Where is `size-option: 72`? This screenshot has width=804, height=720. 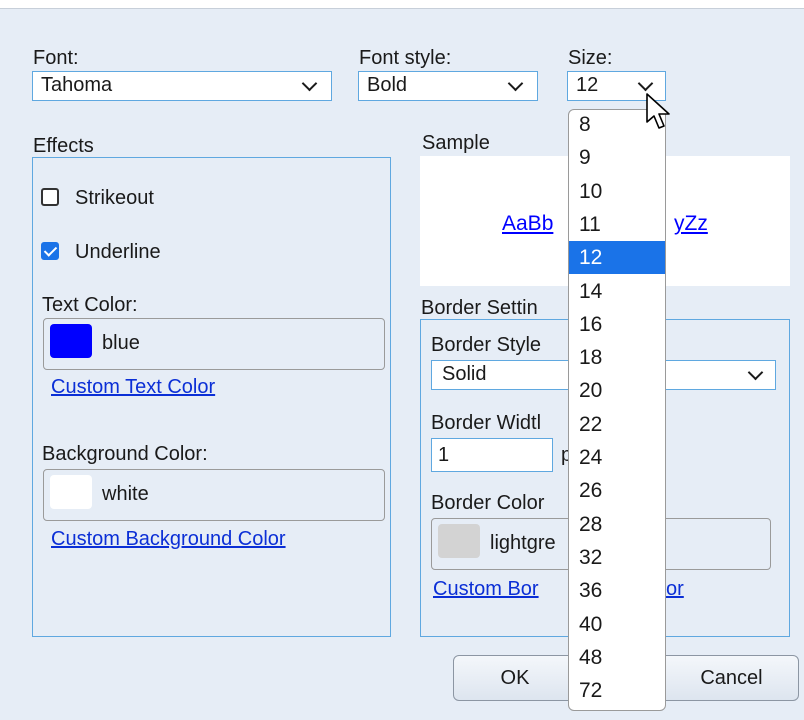
size-option: 72 is located at coordinates (617, 690).